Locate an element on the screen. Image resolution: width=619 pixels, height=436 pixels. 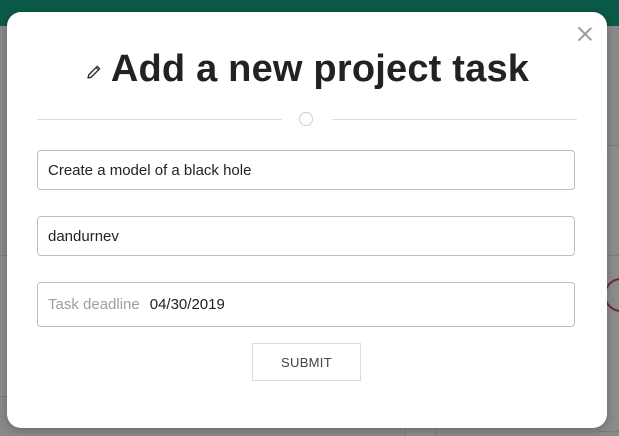
task-deadline-input: Task deadline 04/30/2019 is located at coordinates (306, 304).